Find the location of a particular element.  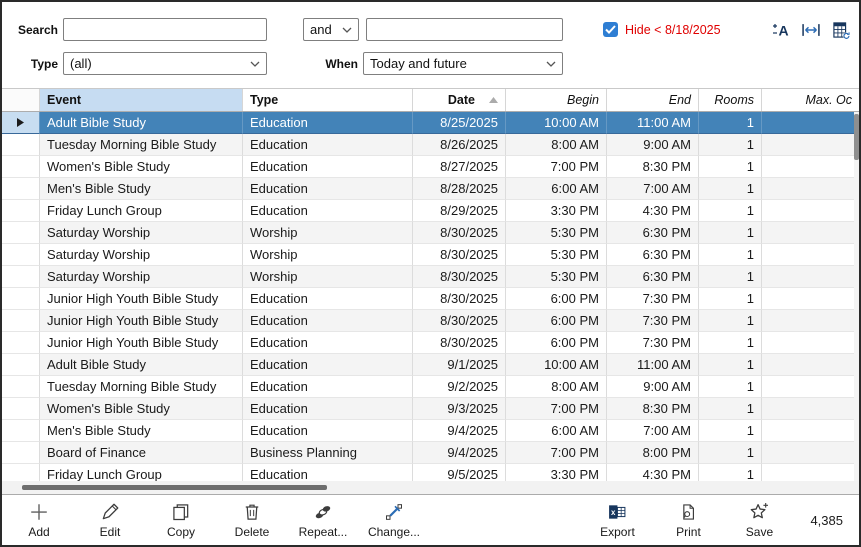

cell-date: 9/5/2025 is located at coordinates (459, 472).